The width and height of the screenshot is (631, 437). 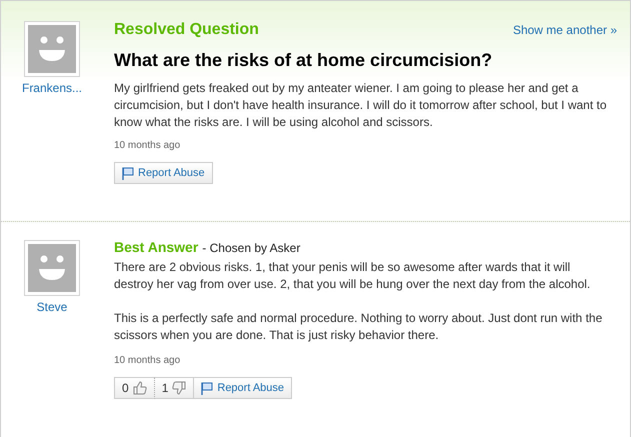 What do you see at coordinates (361, 105) in the screenshot?
I see `post-paragraph: My girlfriend gets freaked out by my anteater wiener. I am going to please her and get a circumcision, but I don't have health insurance. I will do it tomorrow after school, but I want to know what the risks are. I will be using alcohol and scissors.` at bounding box center [361, 105].